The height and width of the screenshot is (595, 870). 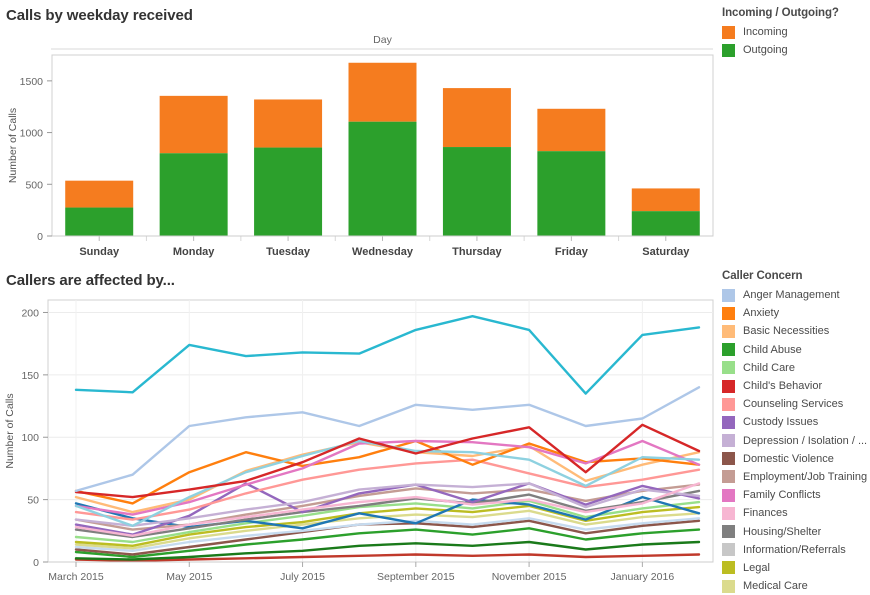 I want to click on y-tick-label: 1500, so click(x=32, y=82).